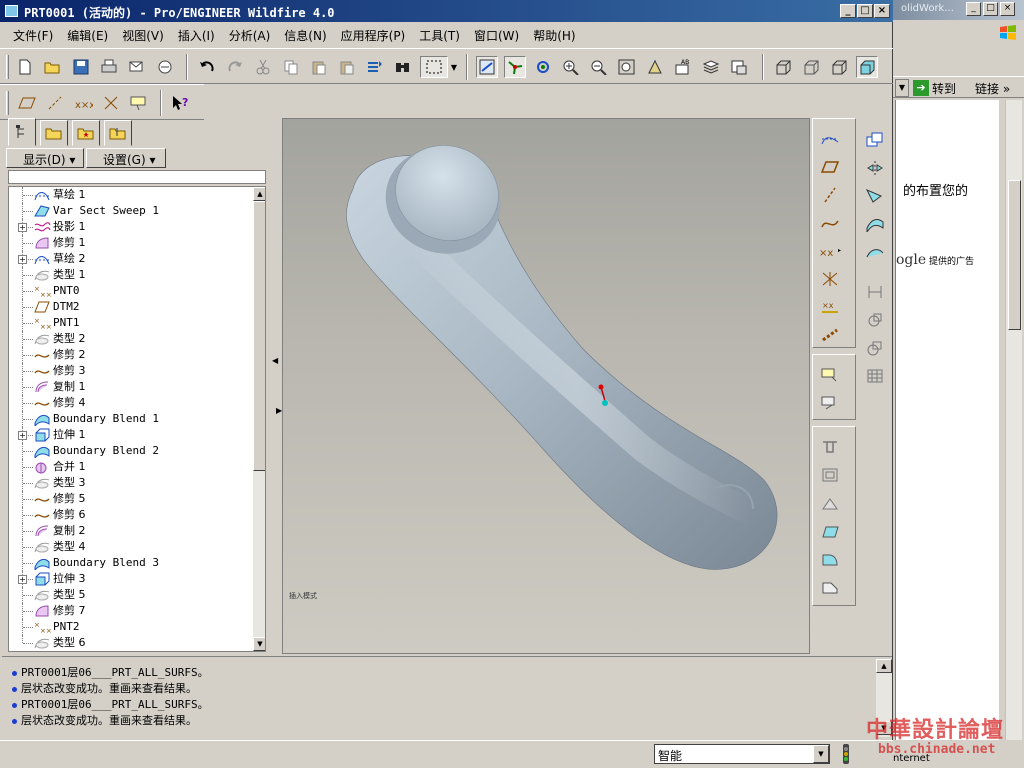 The image size is (1024, 768). Describe the element at coordinates (375, 67) in the screenshot. I see `regenerate-icon` at that location.